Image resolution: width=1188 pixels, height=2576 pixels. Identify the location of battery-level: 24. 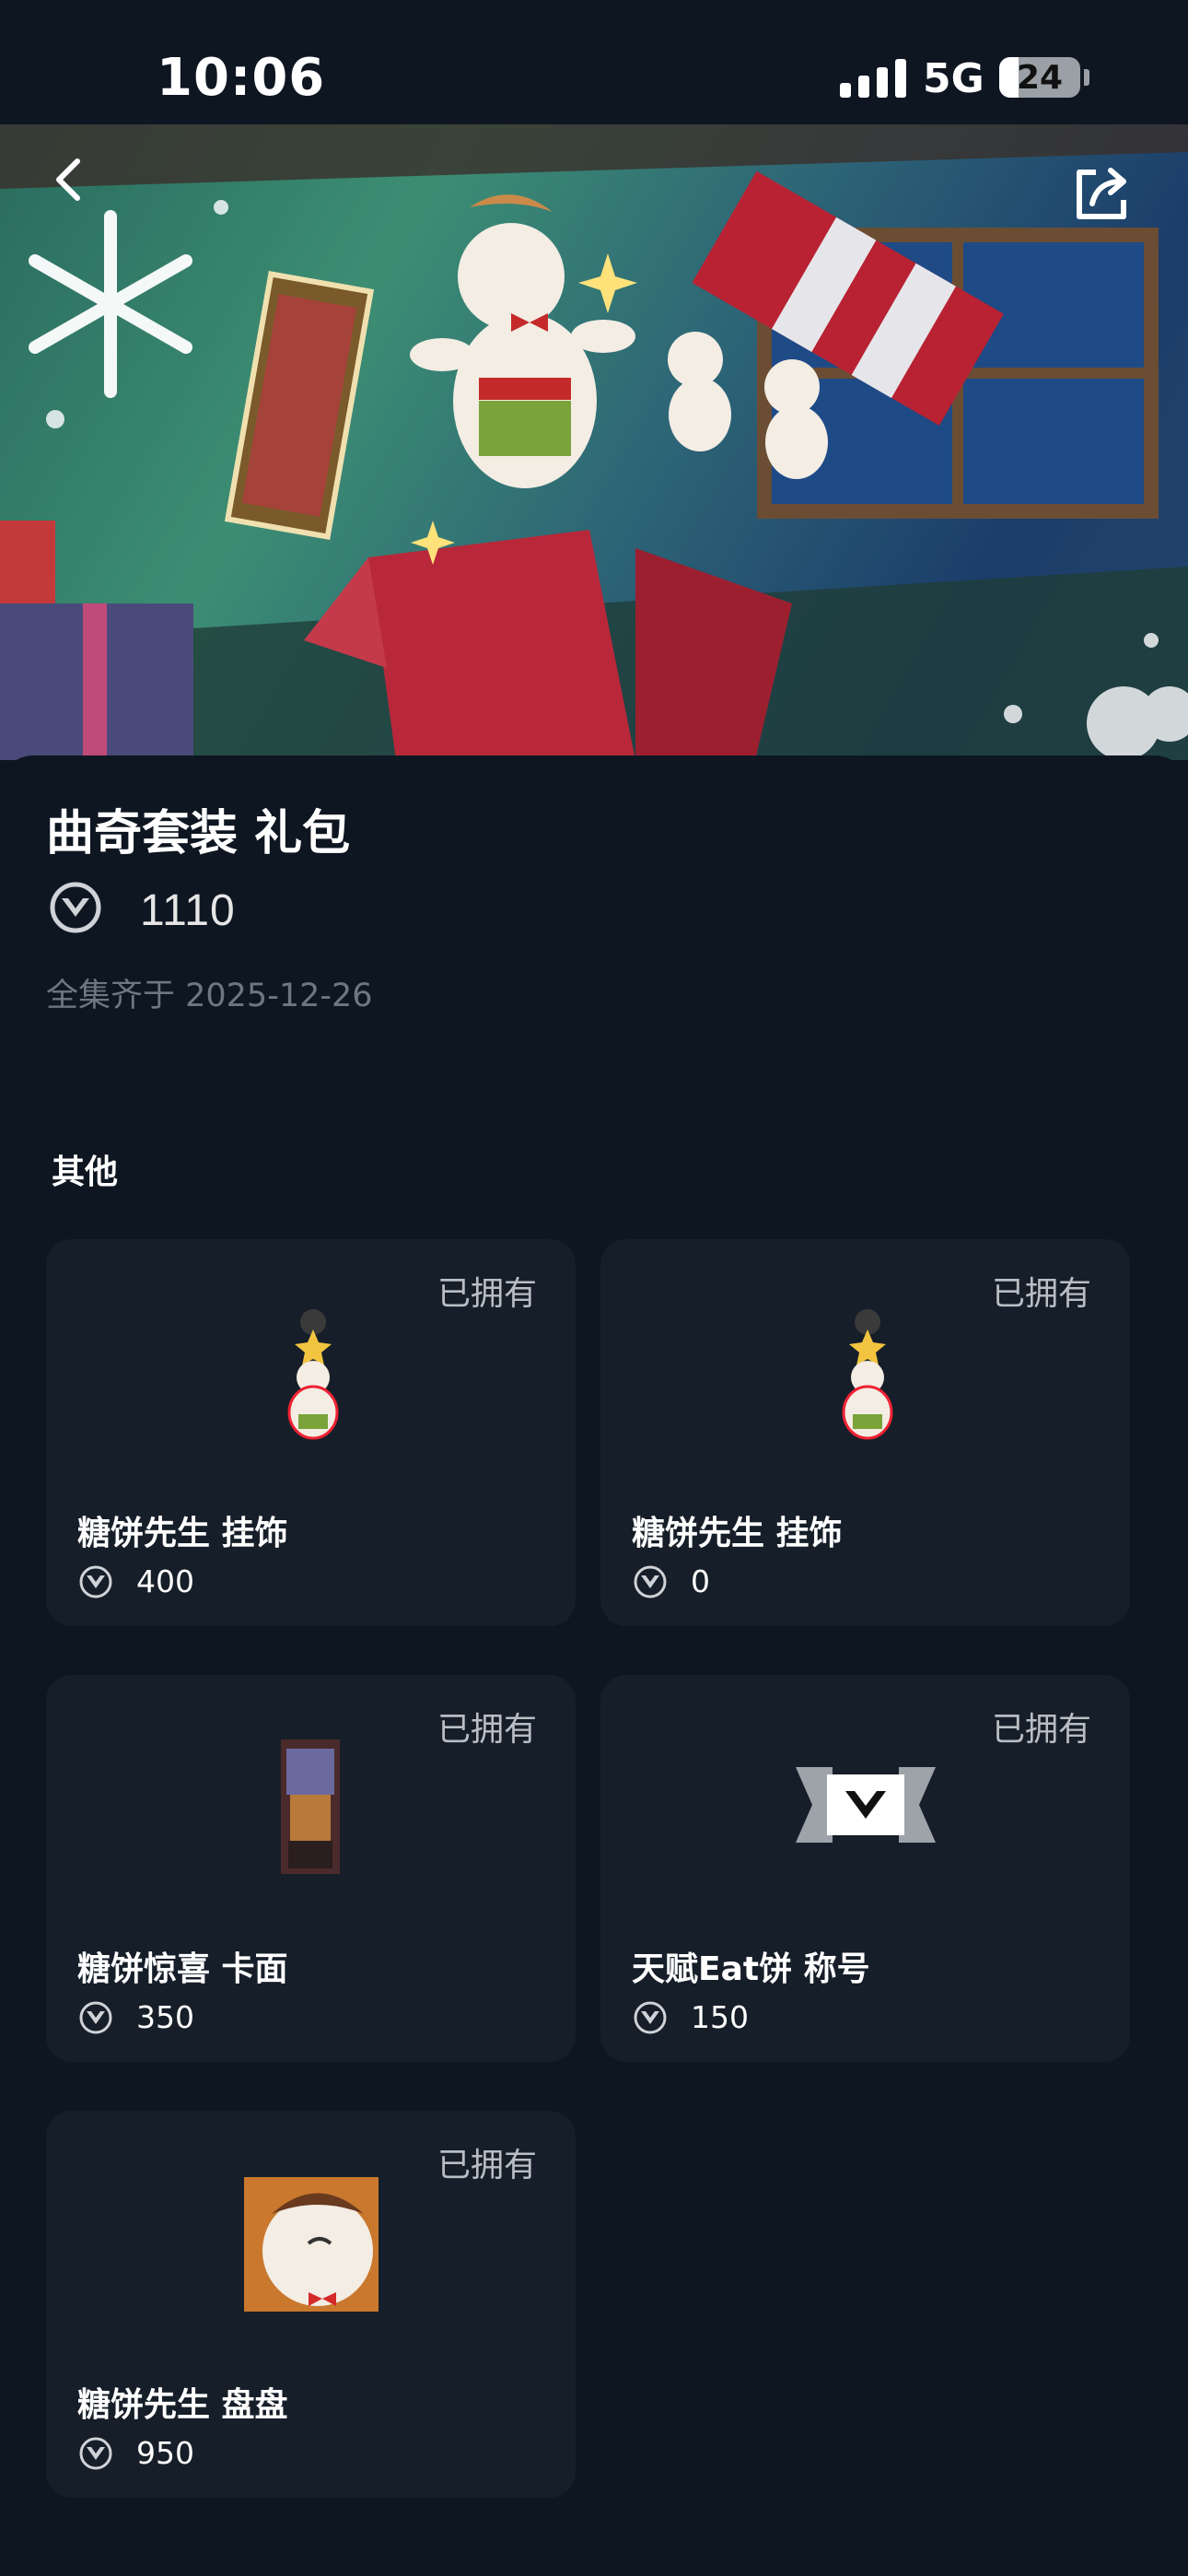
(1040, 78).